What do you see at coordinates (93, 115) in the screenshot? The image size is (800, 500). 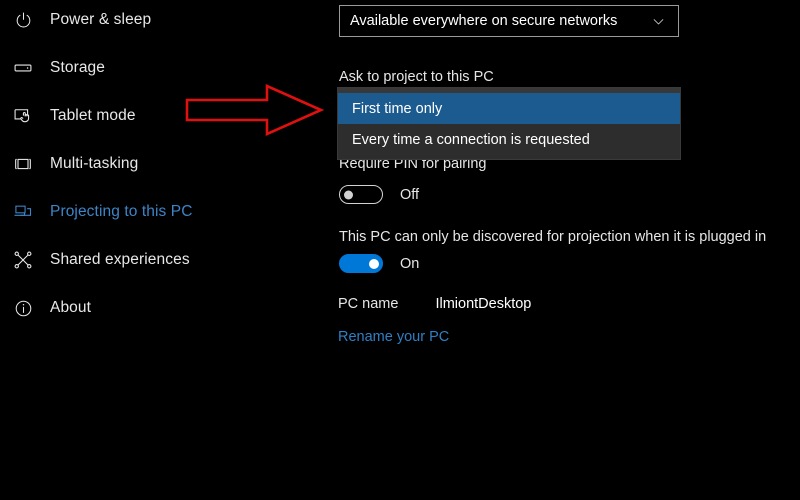 I see `sidebar-item-label: Tablet mode` at bounding box center [93, 115].